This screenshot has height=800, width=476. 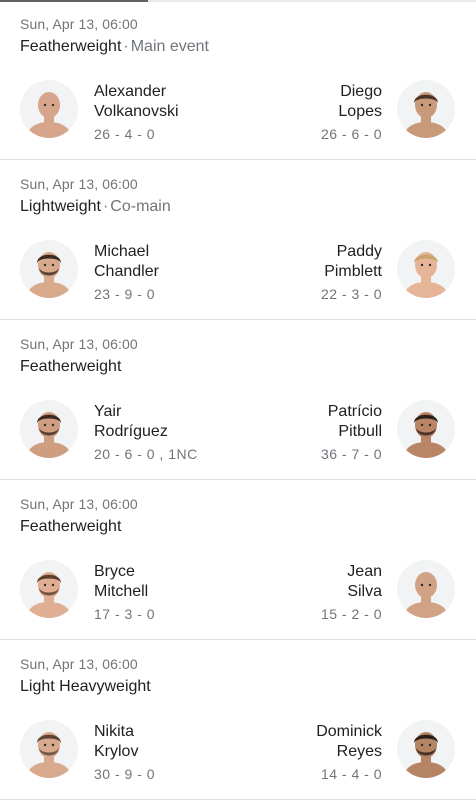 I want to click on weight-class-line: Lightweight · Co-main, so click(x=95, y=207).